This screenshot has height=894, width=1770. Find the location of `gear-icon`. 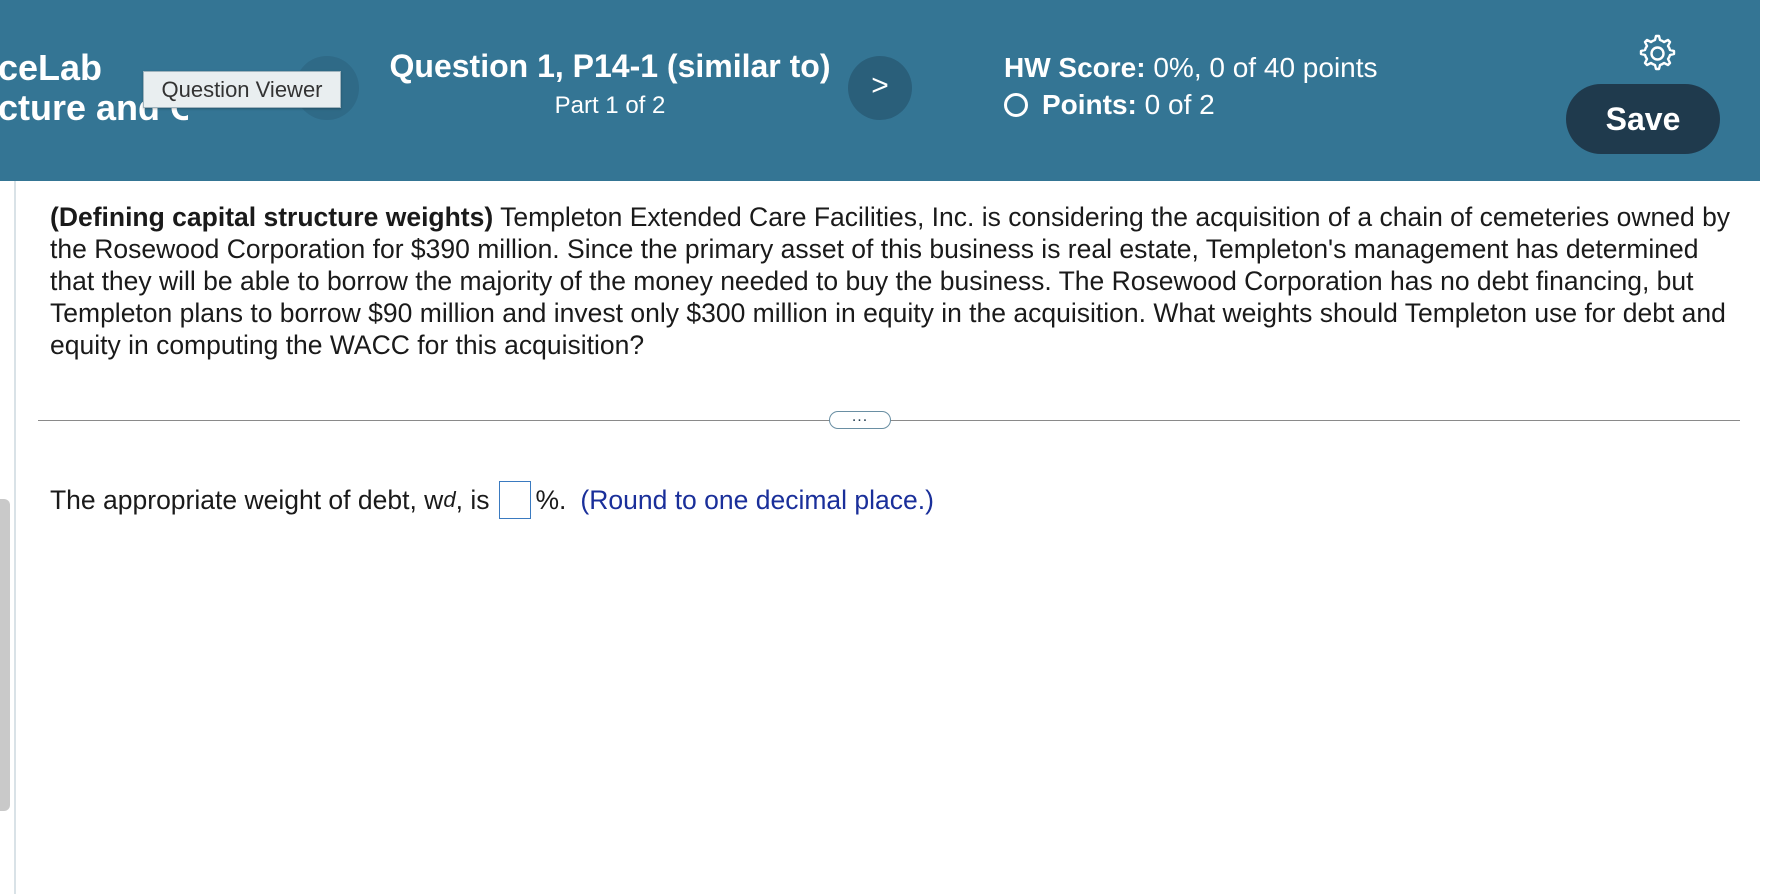

gear-icon is located at coordinates (1656, 52).